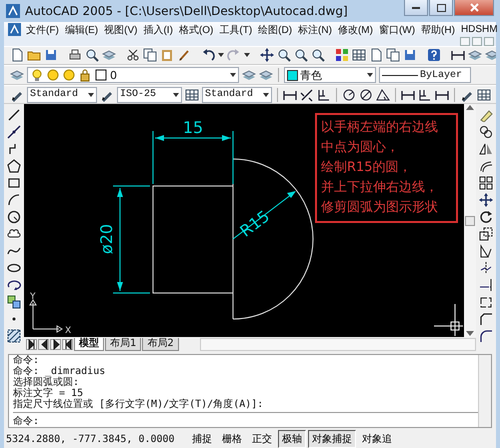  What do you see at coordinates (438, 29) in the screenshot?
I see `menu-item: 帮助(H)` at bounding box center [438, 29].